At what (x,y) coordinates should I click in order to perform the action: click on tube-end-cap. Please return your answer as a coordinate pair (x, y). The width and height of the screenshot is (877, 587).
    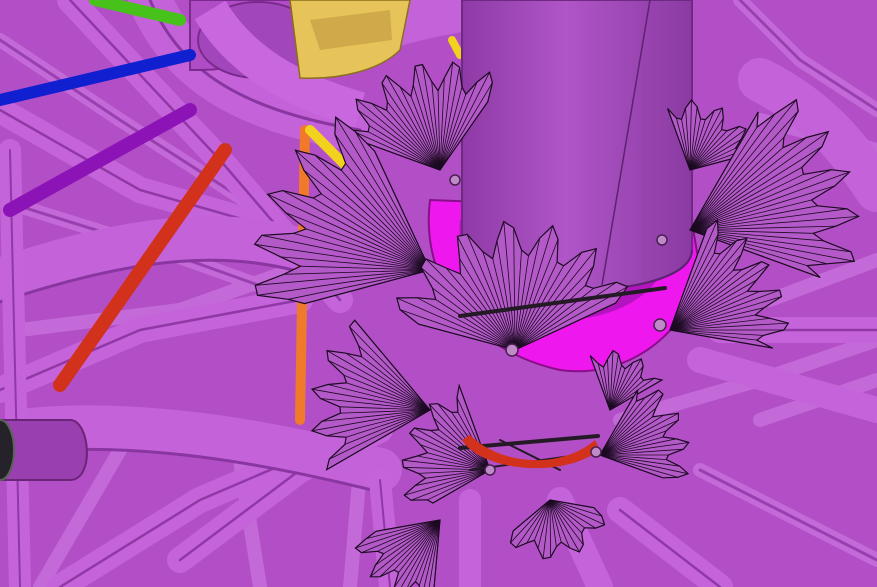
    Looking at the image, I should click on (44, 450).